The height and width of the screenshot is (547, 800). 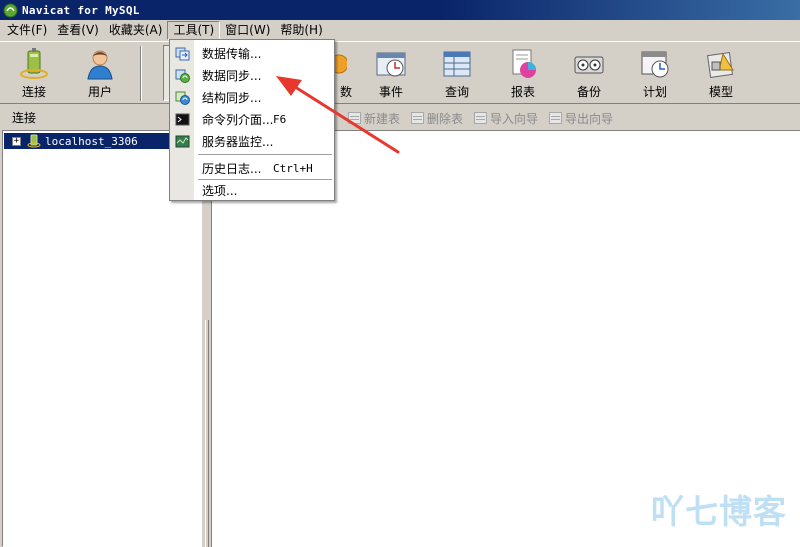 I want to click on report-button: 报表, so click(x=523, y=73).